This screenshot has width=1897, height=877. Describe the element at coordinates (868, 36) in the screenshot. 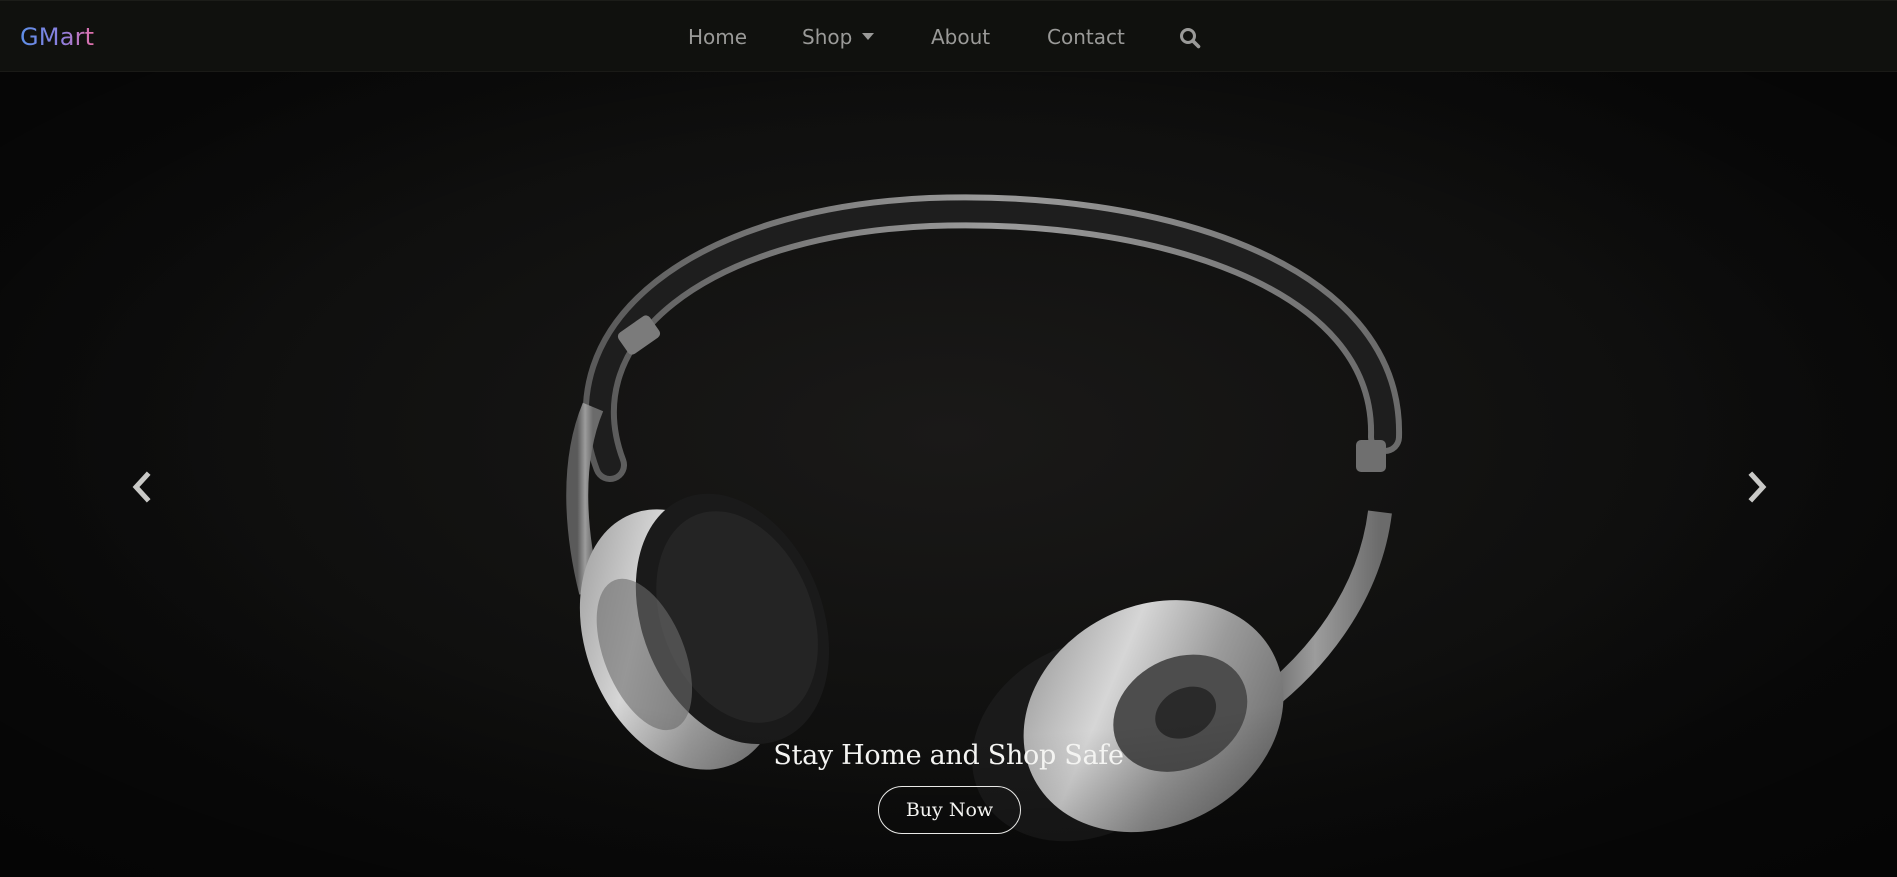

I see `chevron-down-icon` at that location.